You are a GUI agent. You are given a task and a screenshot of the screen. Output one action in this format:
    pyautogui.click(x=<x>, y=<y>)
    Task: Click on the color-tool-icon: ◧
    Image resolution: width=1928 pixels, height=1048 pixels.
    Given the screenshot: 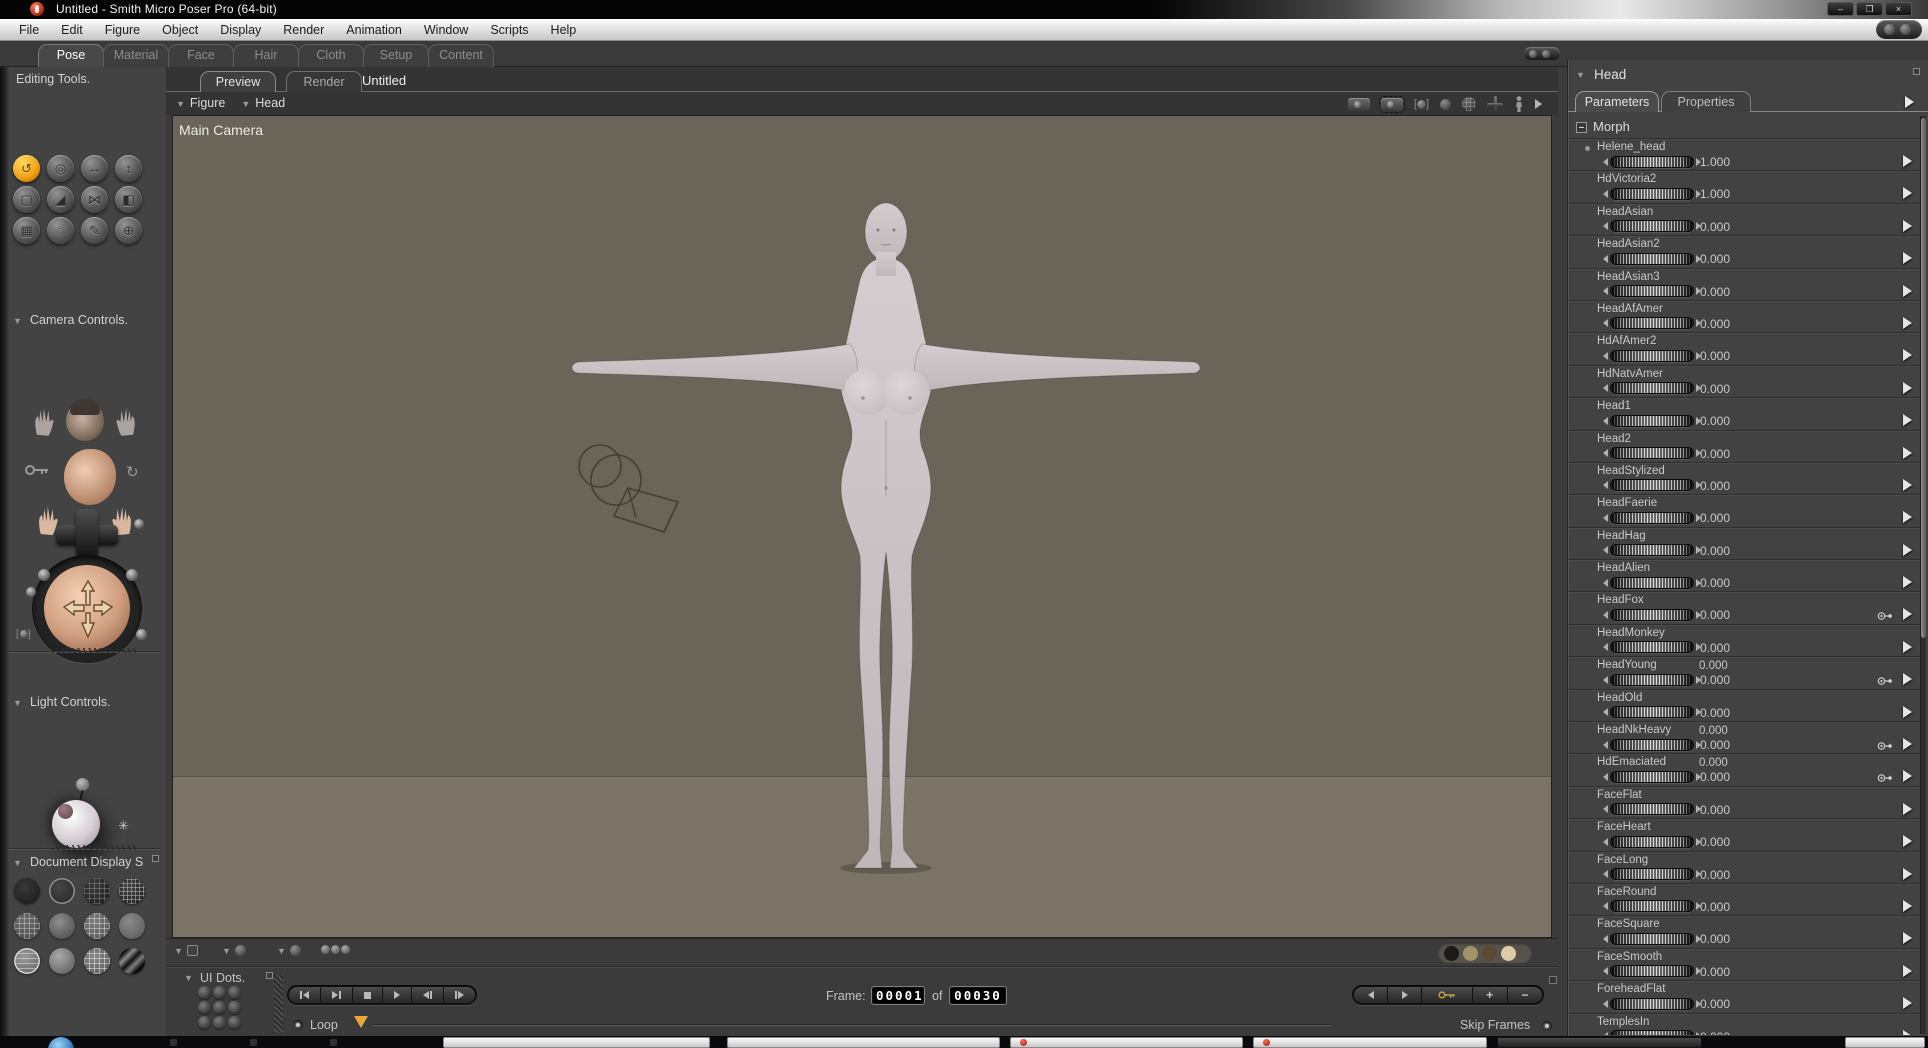 What is the action you would take?
    pyautogui.click(x=128, y=199)
    